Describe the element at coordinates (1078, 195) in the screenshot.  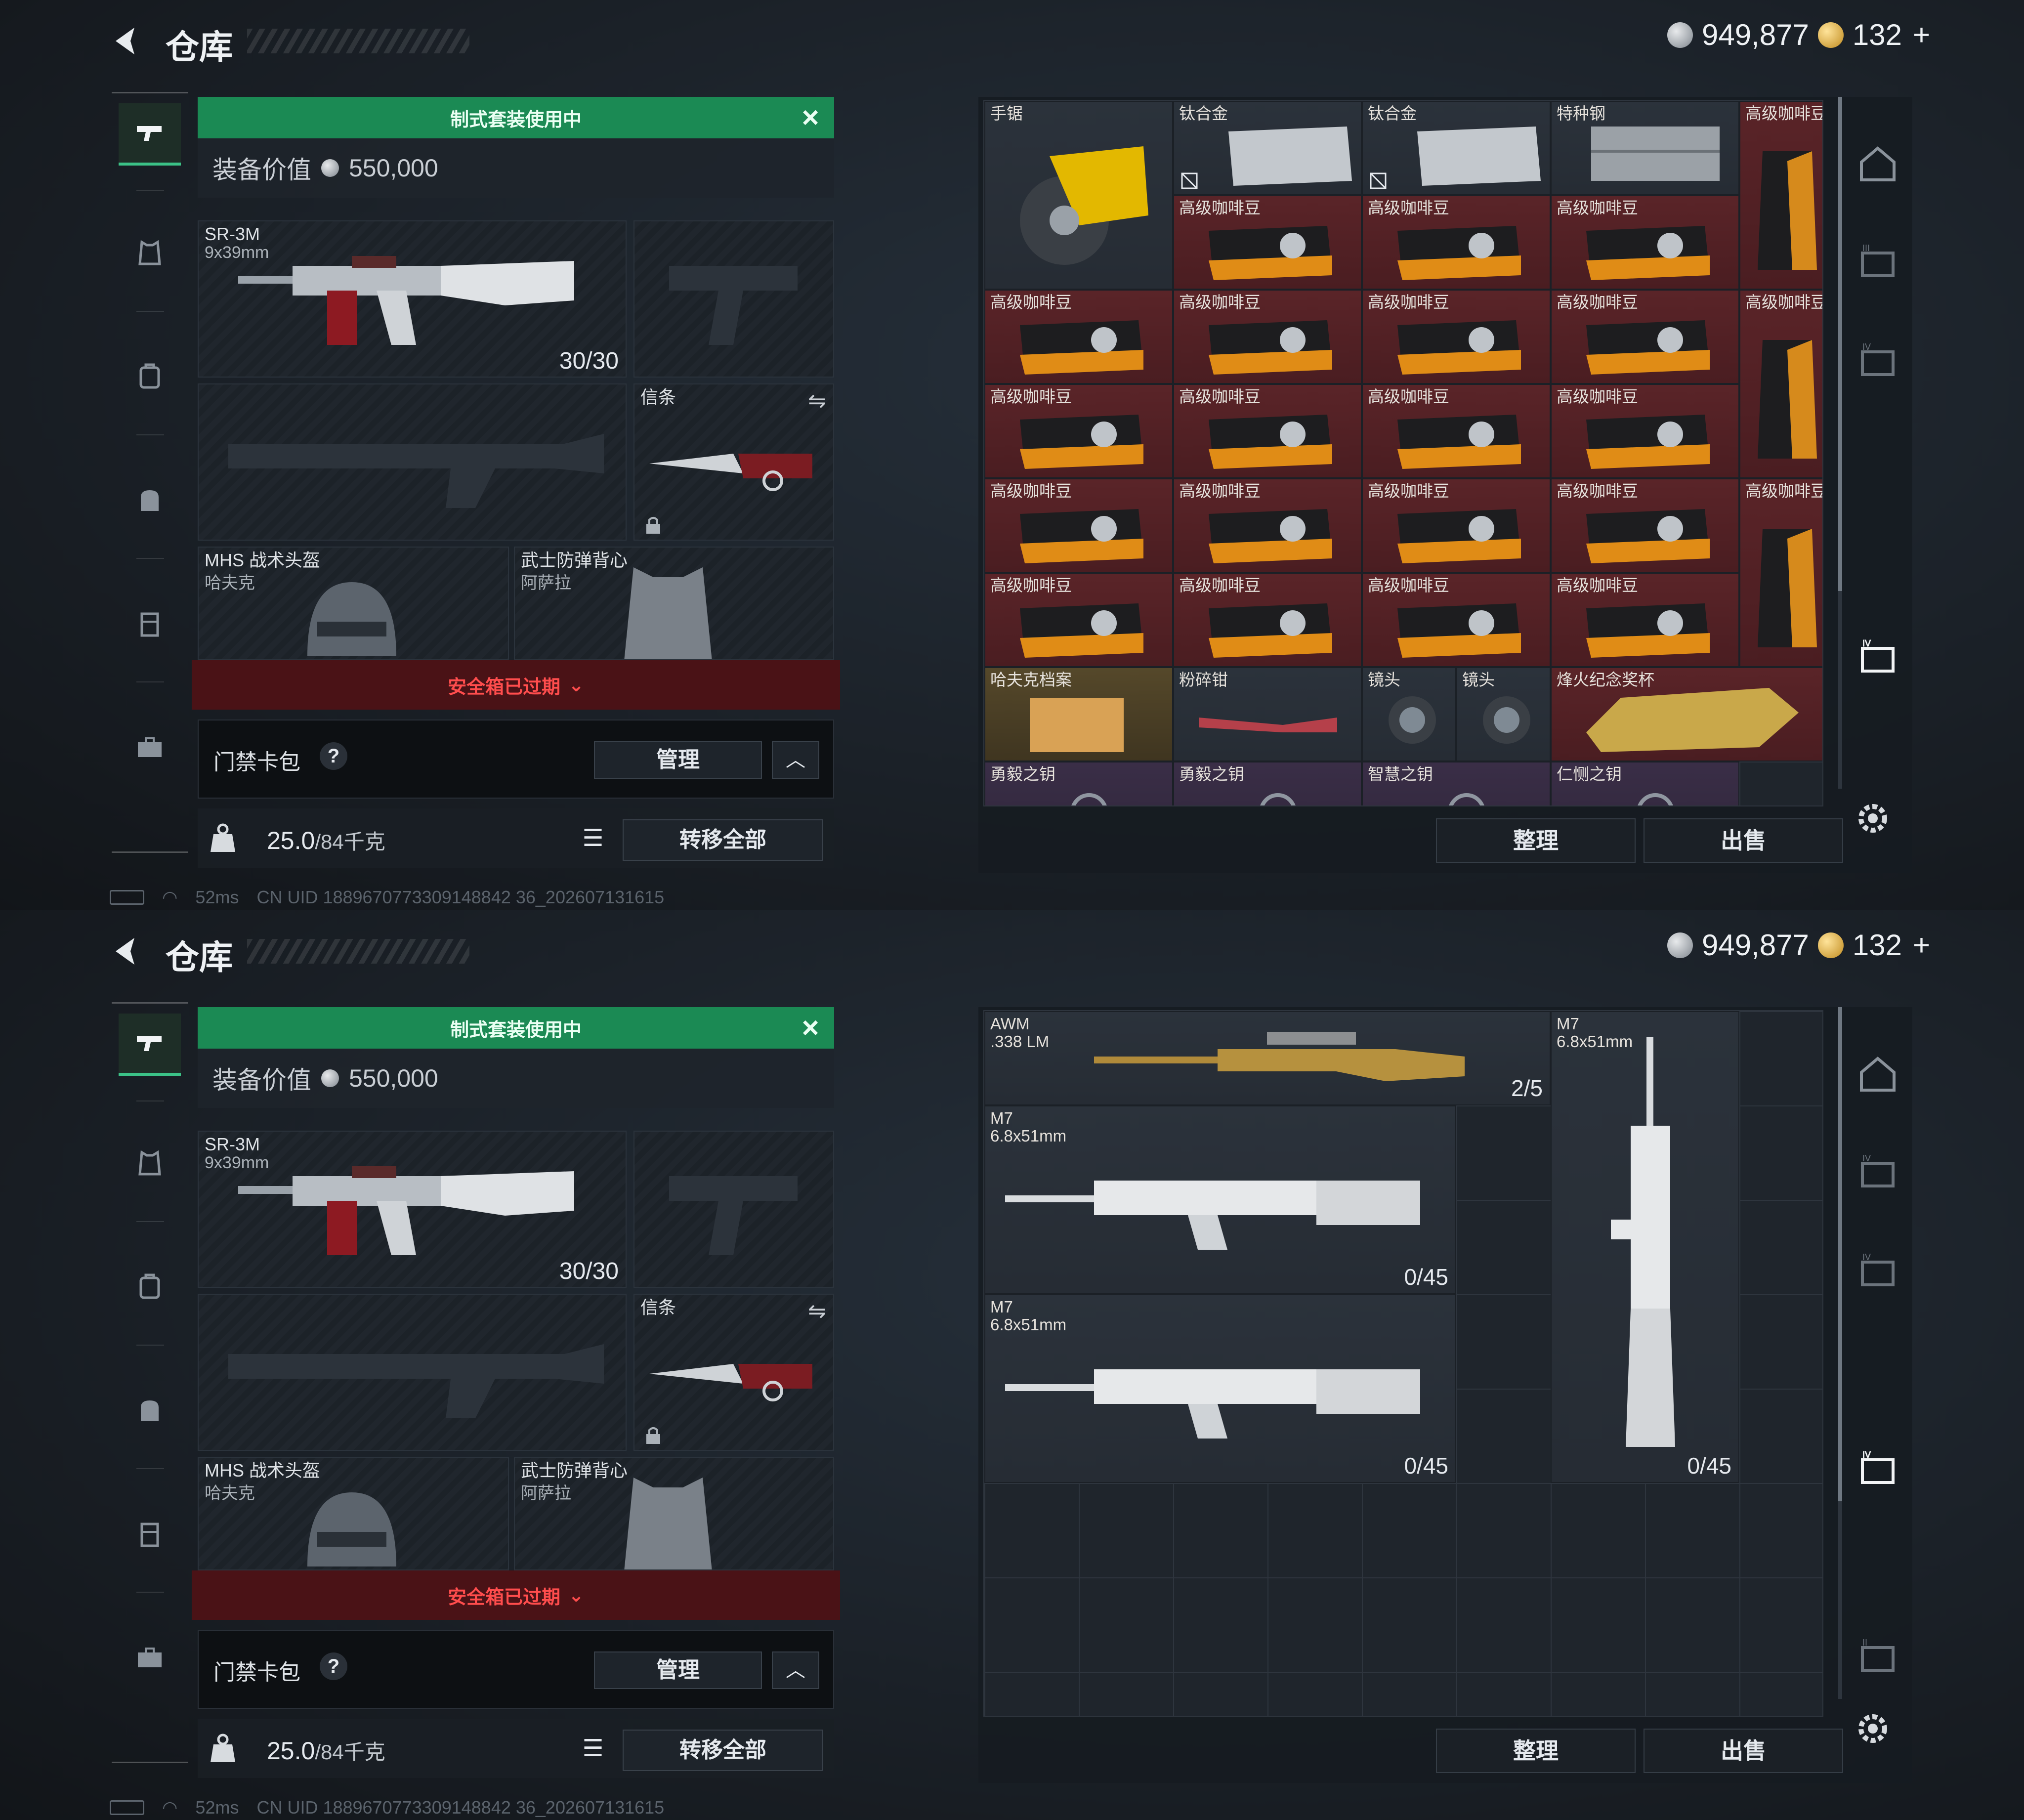
I see `item-hand-saw: 手锯` at that location.